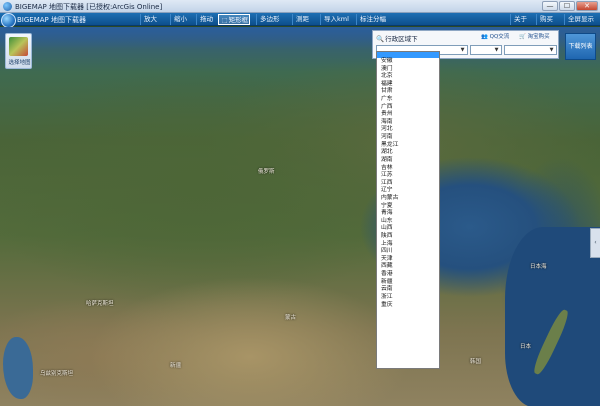 The width and height of the screenshot is (600, 406). What do you see at coordinates (408, 77) in the screenshot?
I see `province-option: 北京` at bounding box center [408, 77].